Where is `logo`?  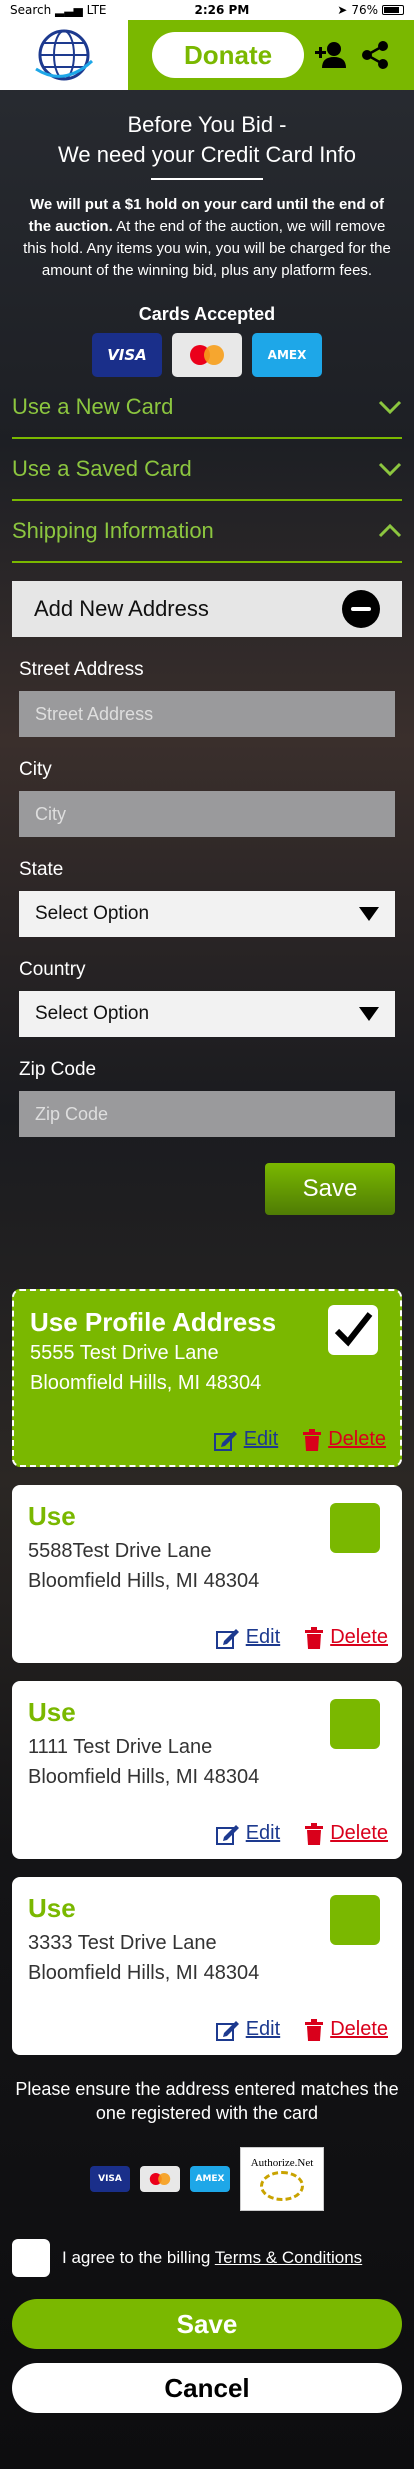 logo is located at coordinates (64, 55).